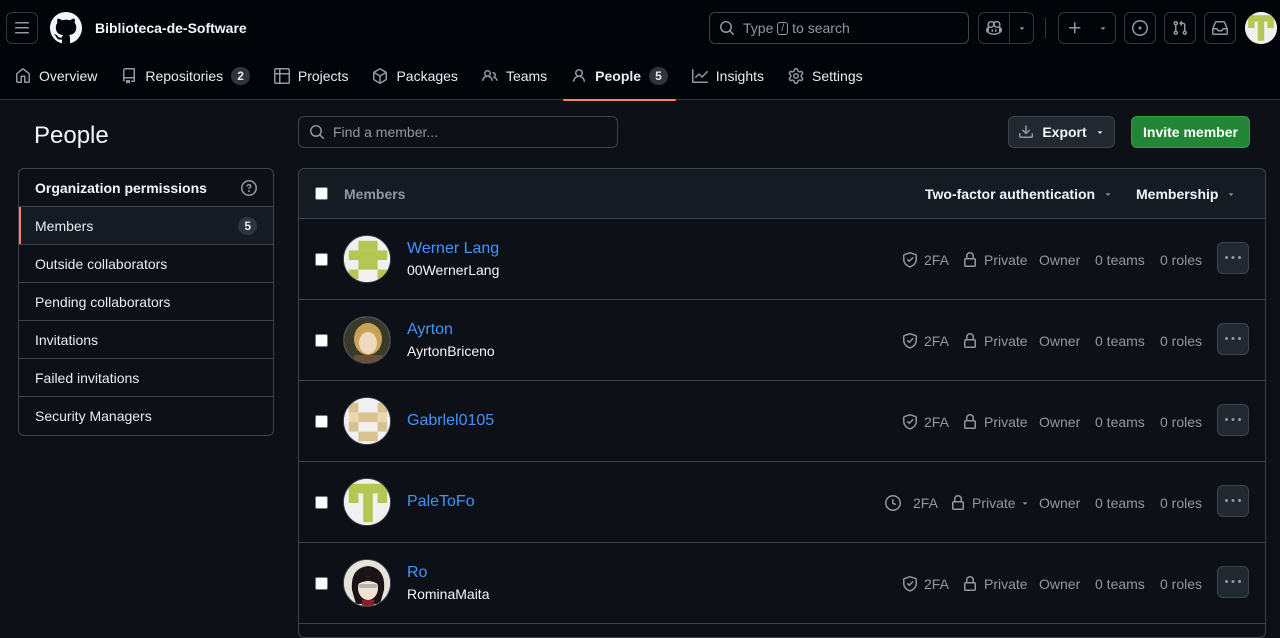 Image resolution: width=1280 pixels, height=638 pixels. What do you see at coordinates (1190, 132) in the screenshot?
I see `invite-member-button: Invite member` at bounding box center [1190, 132].